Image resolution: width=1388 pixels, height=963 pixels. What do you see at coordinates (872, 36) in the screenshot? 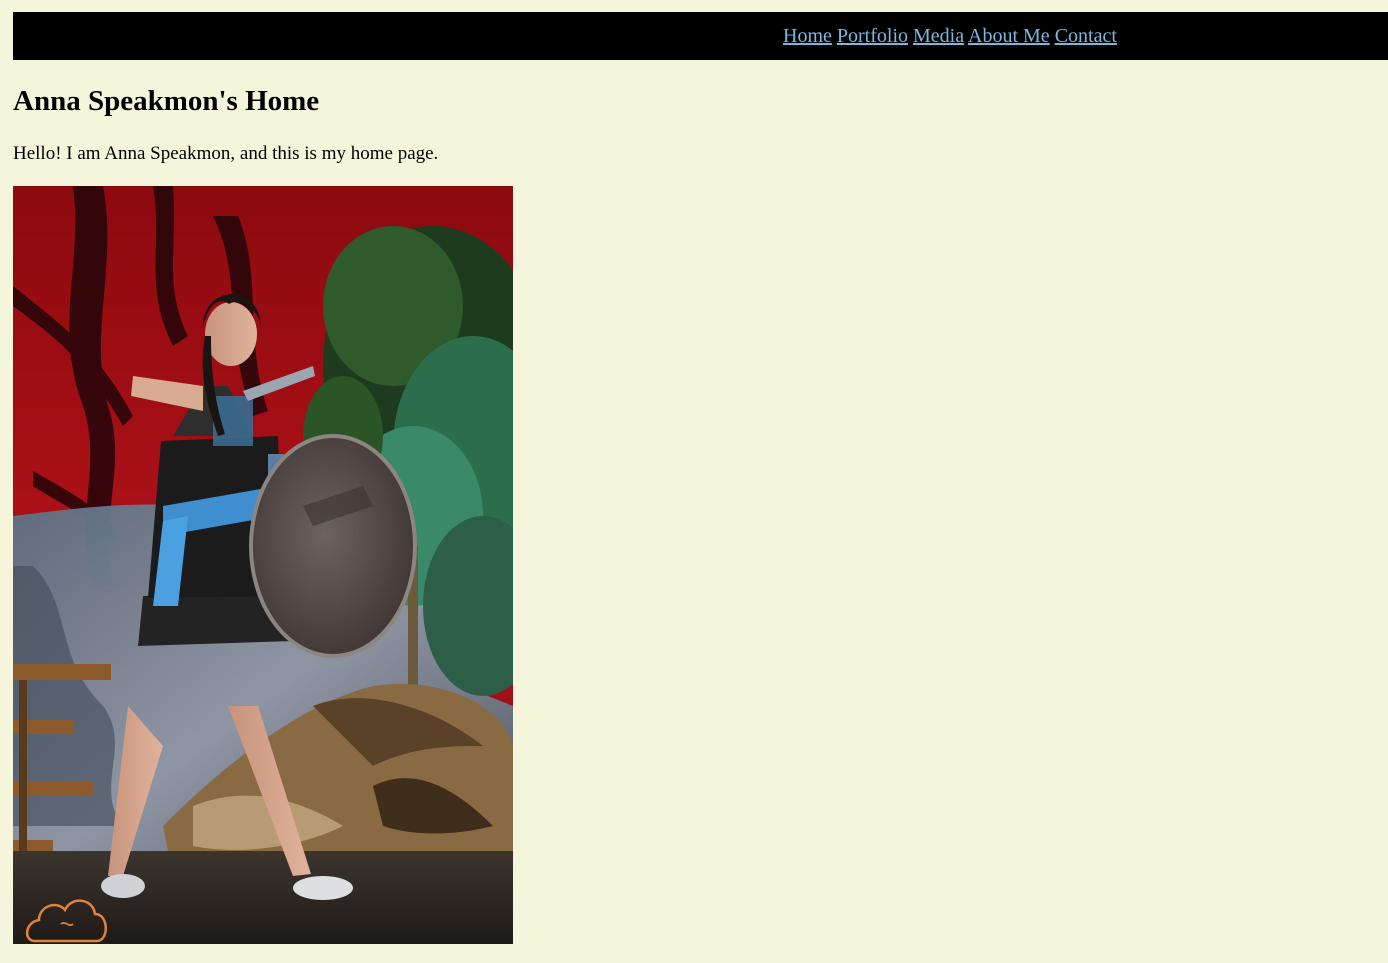
I see `nav-link-portfolio: Portfolio` at bounding box center [872, 36].